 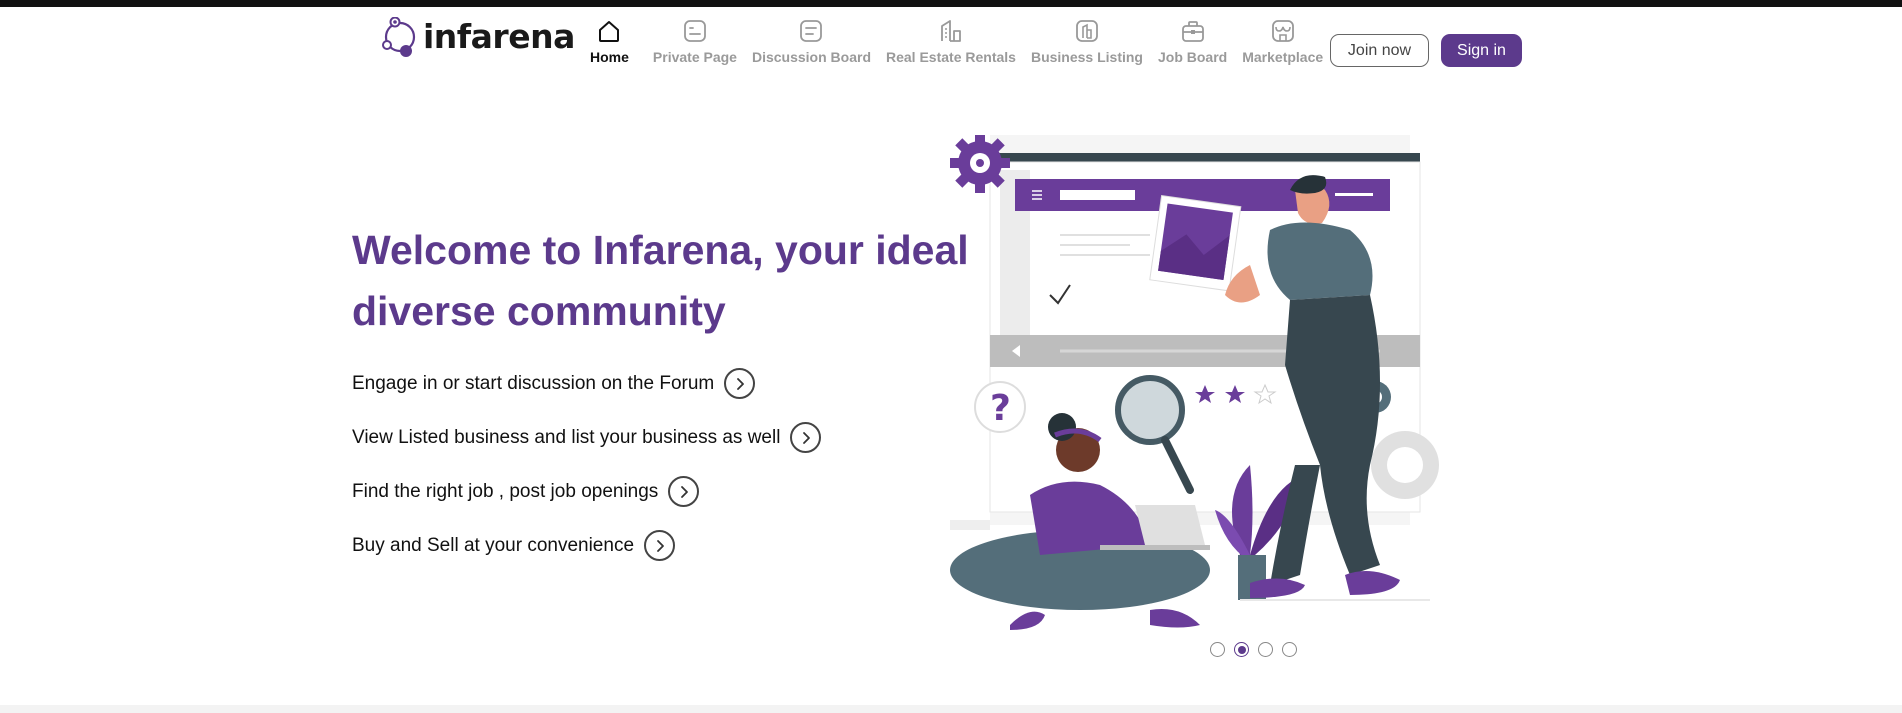 What do you see at coordinates (1283, 31) in the screenshot?
I see `marketplace-icon` at bounding box center [1283, 31].